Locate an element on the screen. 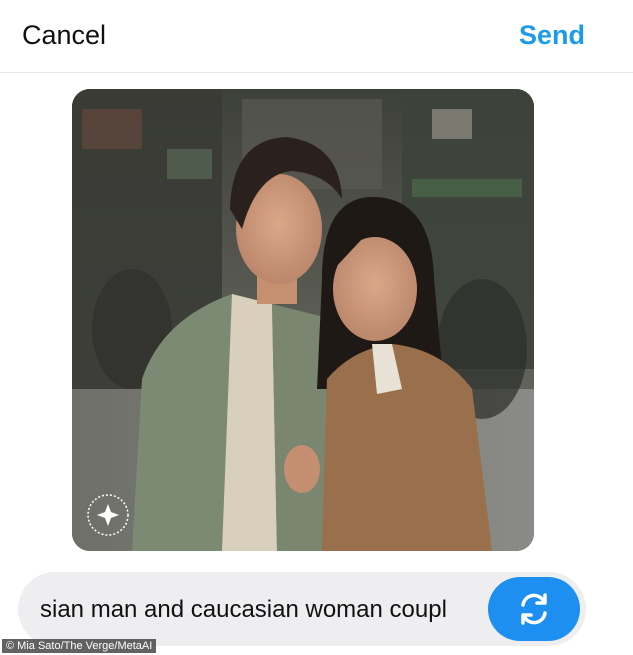 The width and height of the screenshot is (633, 655). refresh-arrows-icon is located at coordinates (534, 609).